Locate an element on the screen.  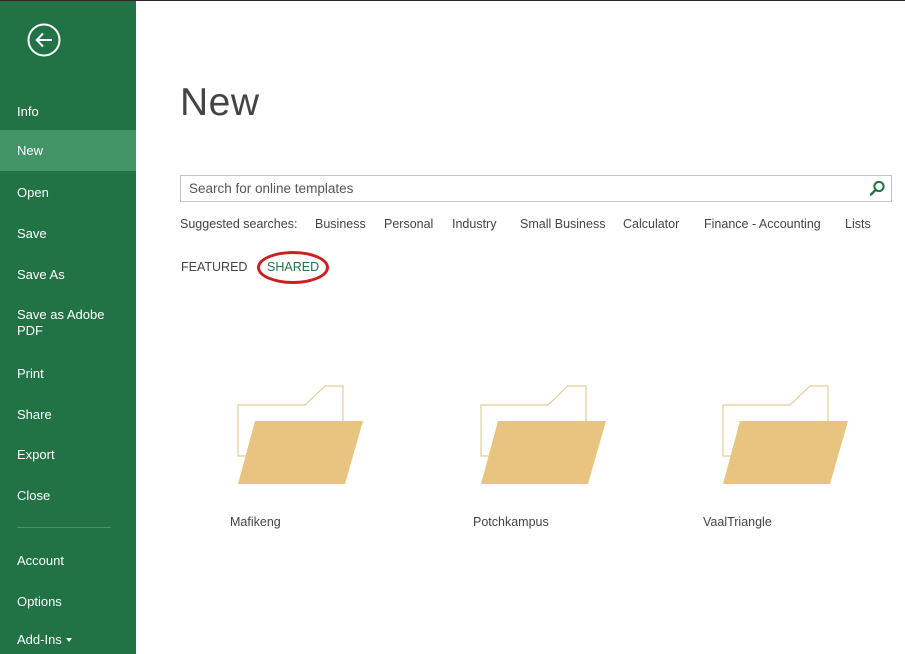
sidebar-item-info: Info is located at coordinates (68, 111).